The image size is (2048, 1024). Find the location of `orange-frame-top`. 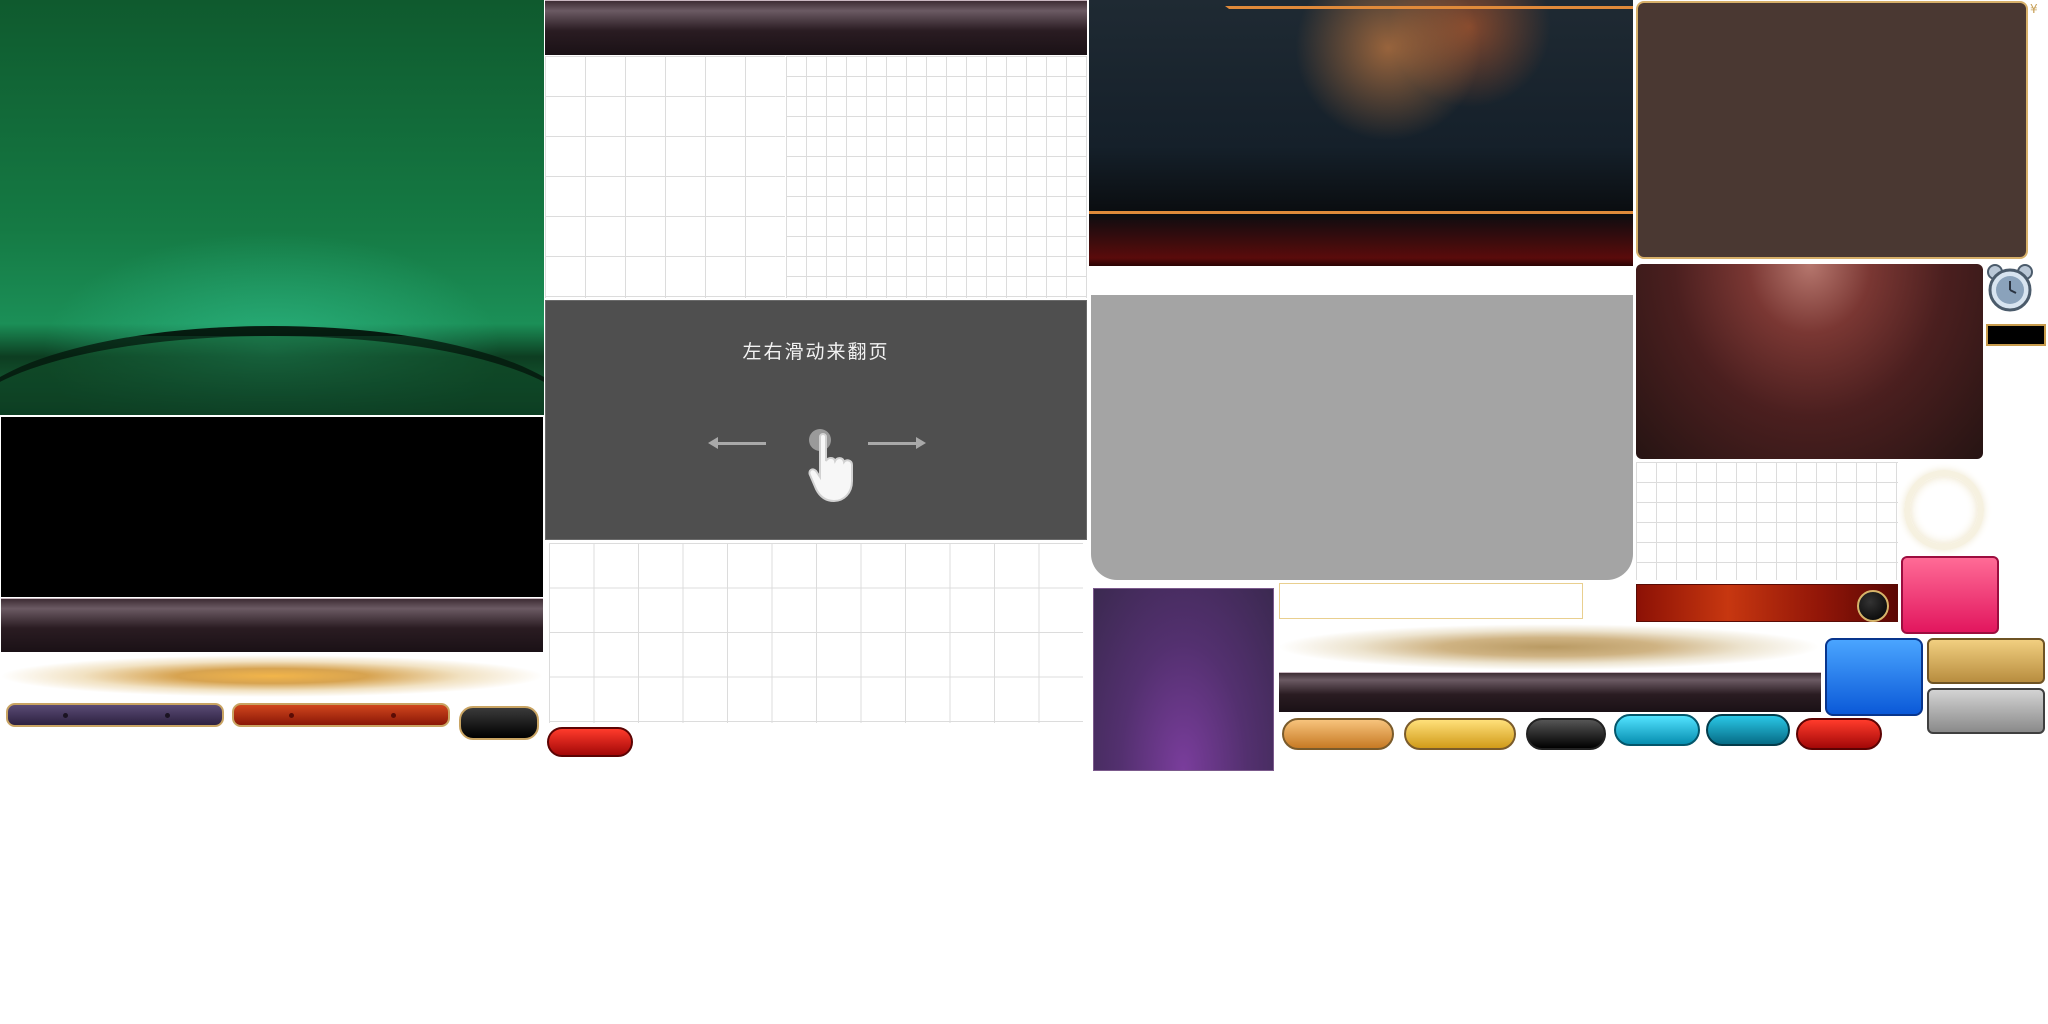

orange-frame-top is located at coordinates (1361, 16).